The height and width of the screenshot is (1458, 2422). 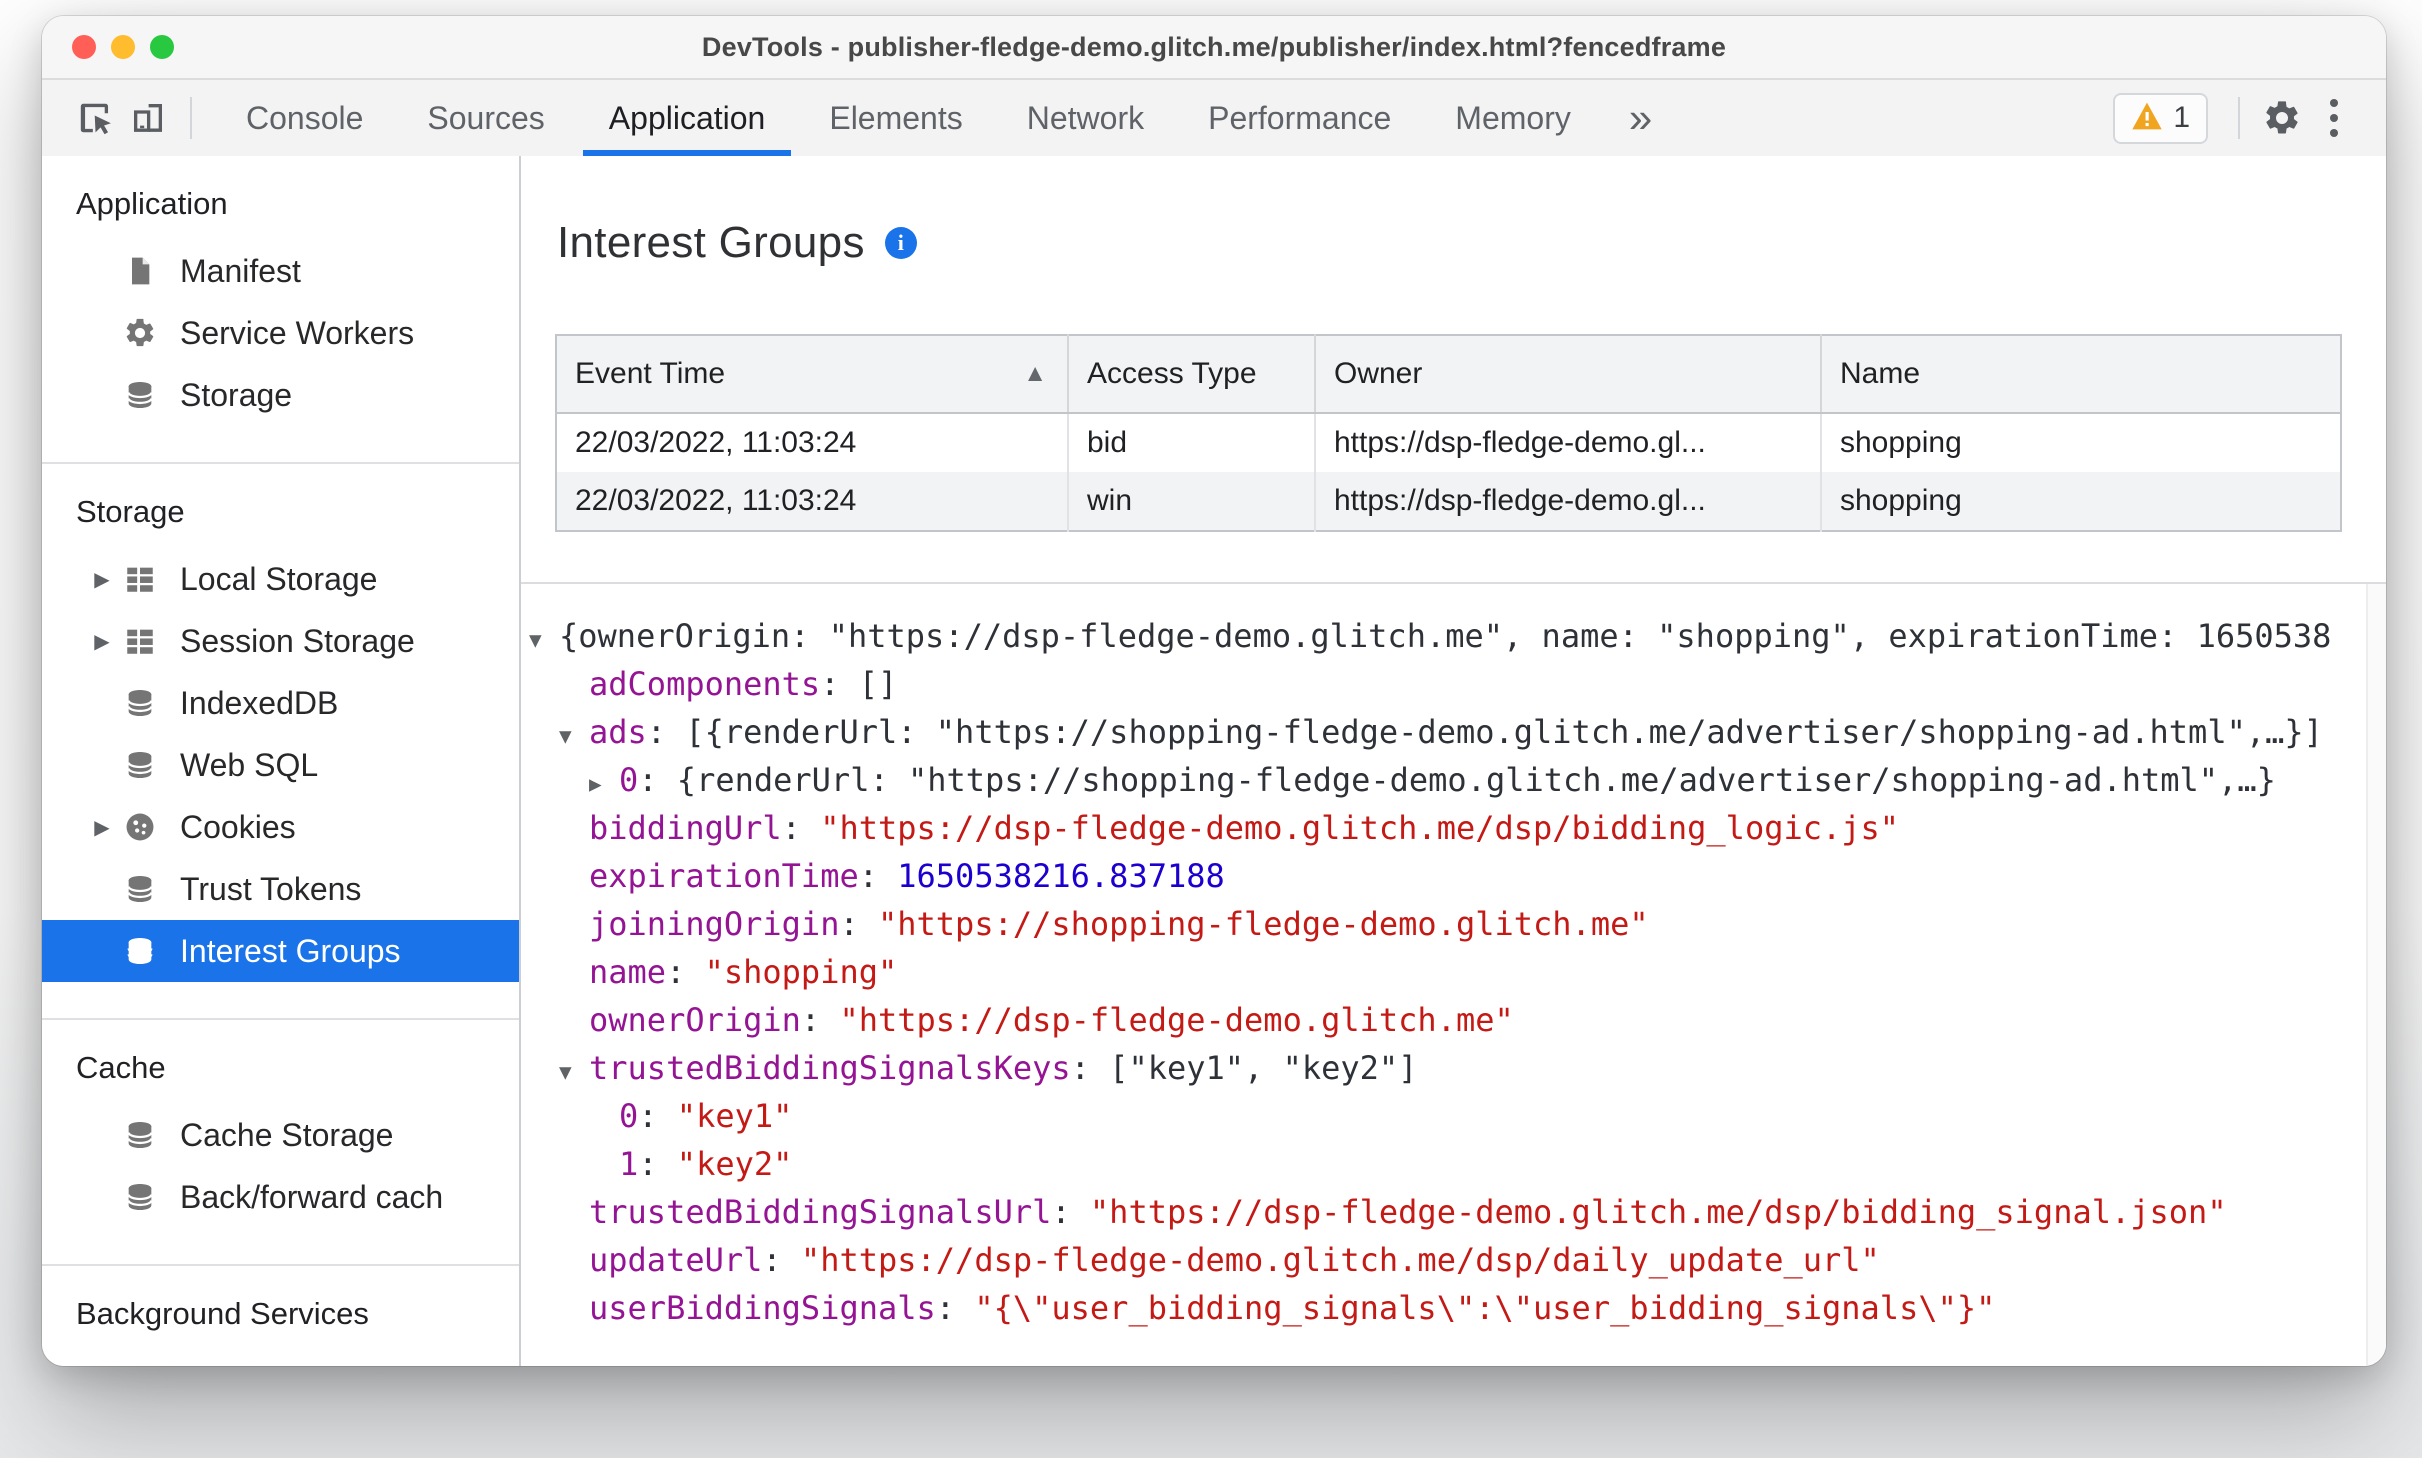 What do you see at coordinates (271, 888) in the screenshot?
I see `sidebar-item-label: Trust Tokens` at bounding box center [271, 888].